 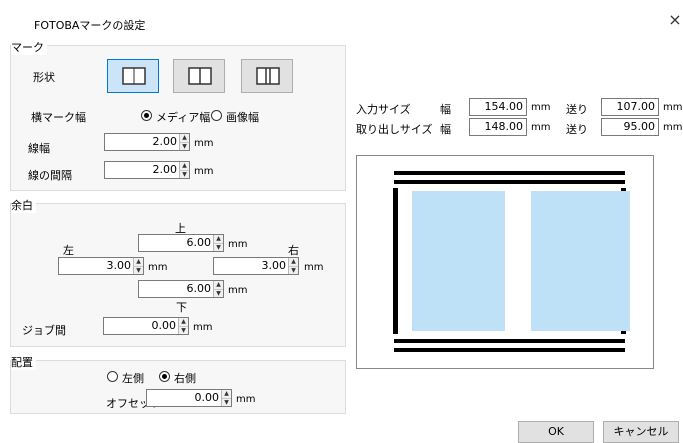 What do you see at coordinates (181, 307) in the screenshot?
I see `margin-bottom-label: 下` at bounding box center [181, 307].